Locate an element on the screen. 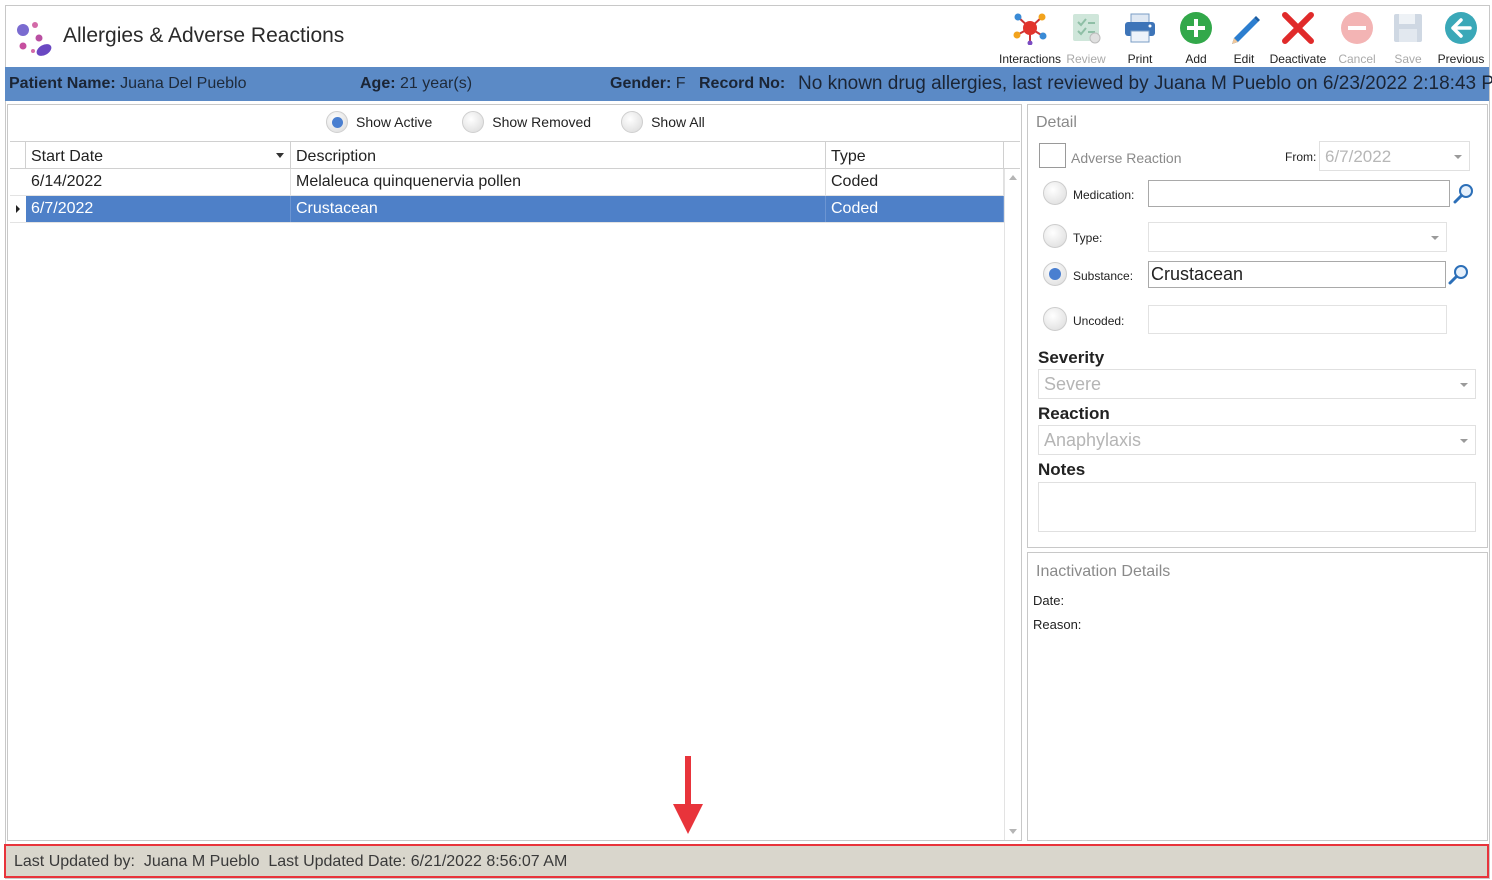 This screenshot has width=1492, height=880. grid-header: Start Date Description Type is located at coordinates (515, 155).